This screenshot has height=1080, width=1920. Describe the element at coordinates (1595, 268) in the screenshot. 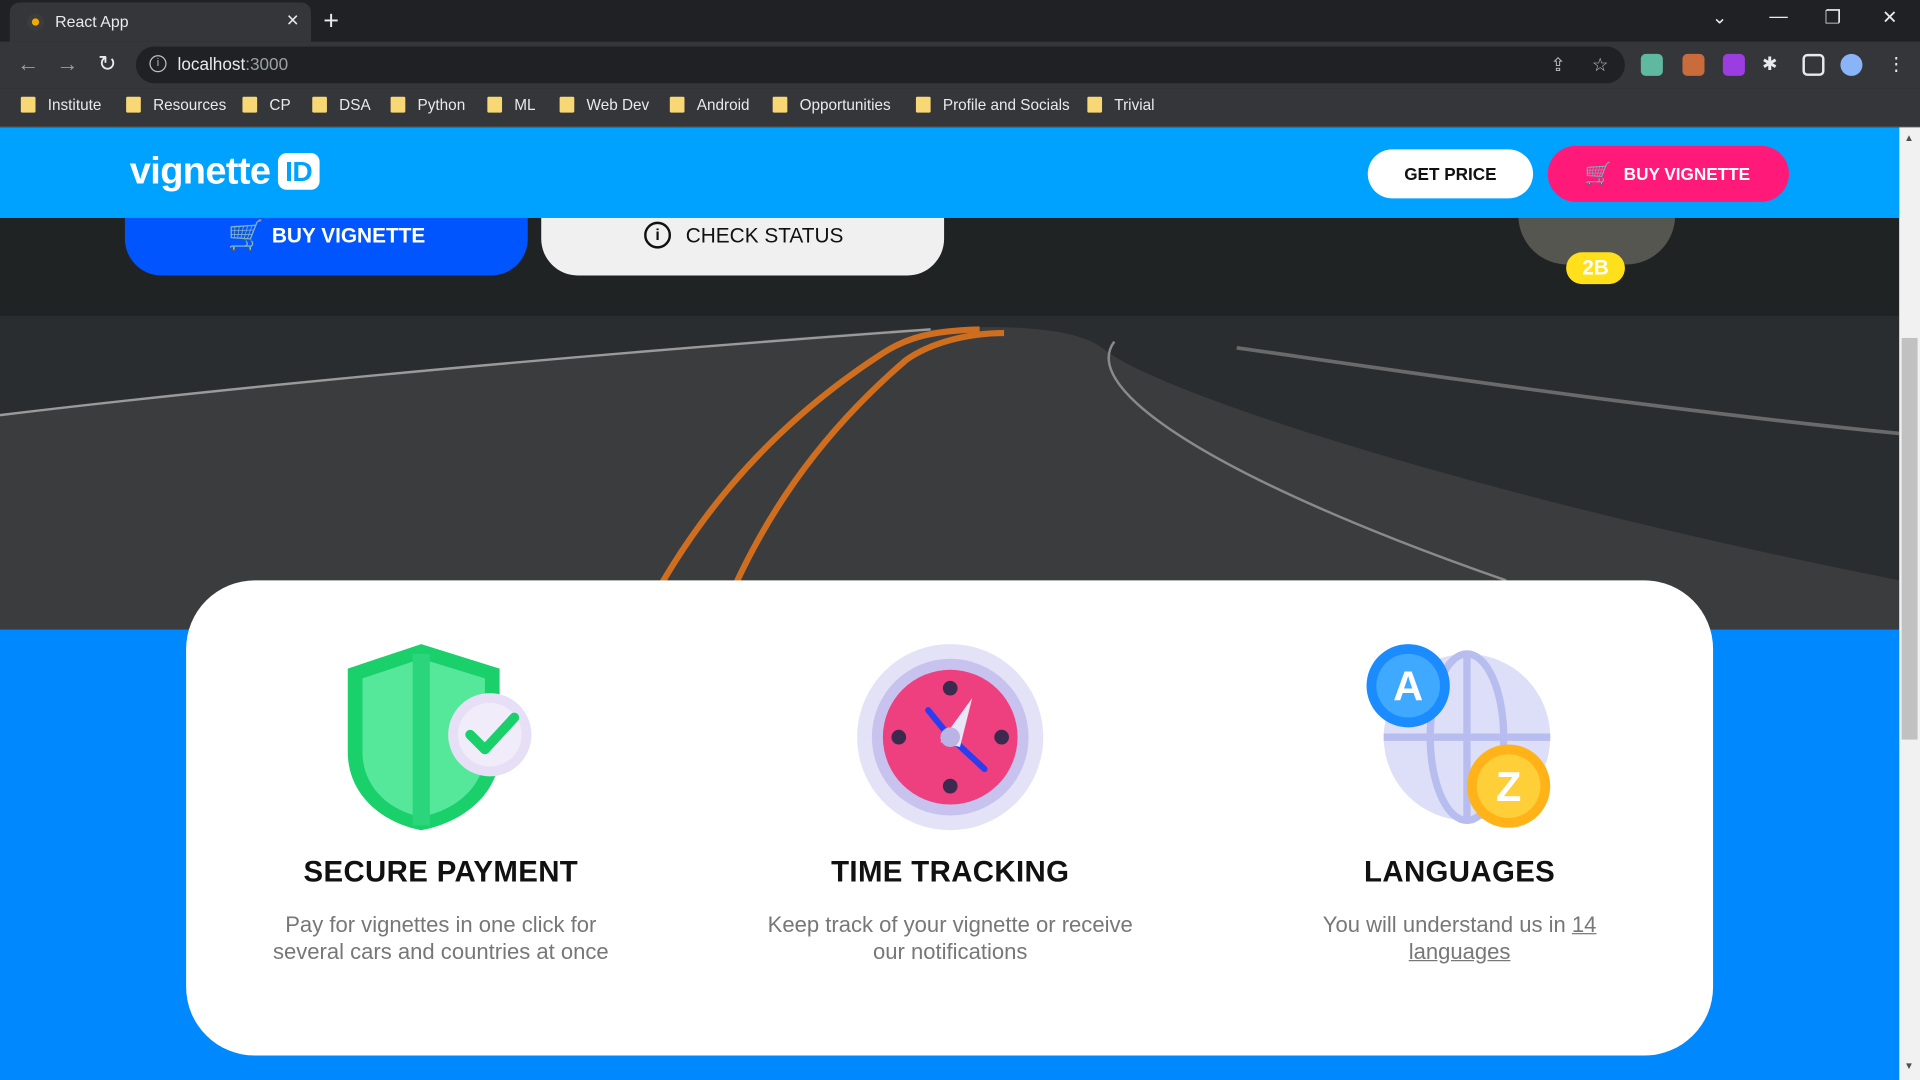

I see `status-badge: 2B` at that location.